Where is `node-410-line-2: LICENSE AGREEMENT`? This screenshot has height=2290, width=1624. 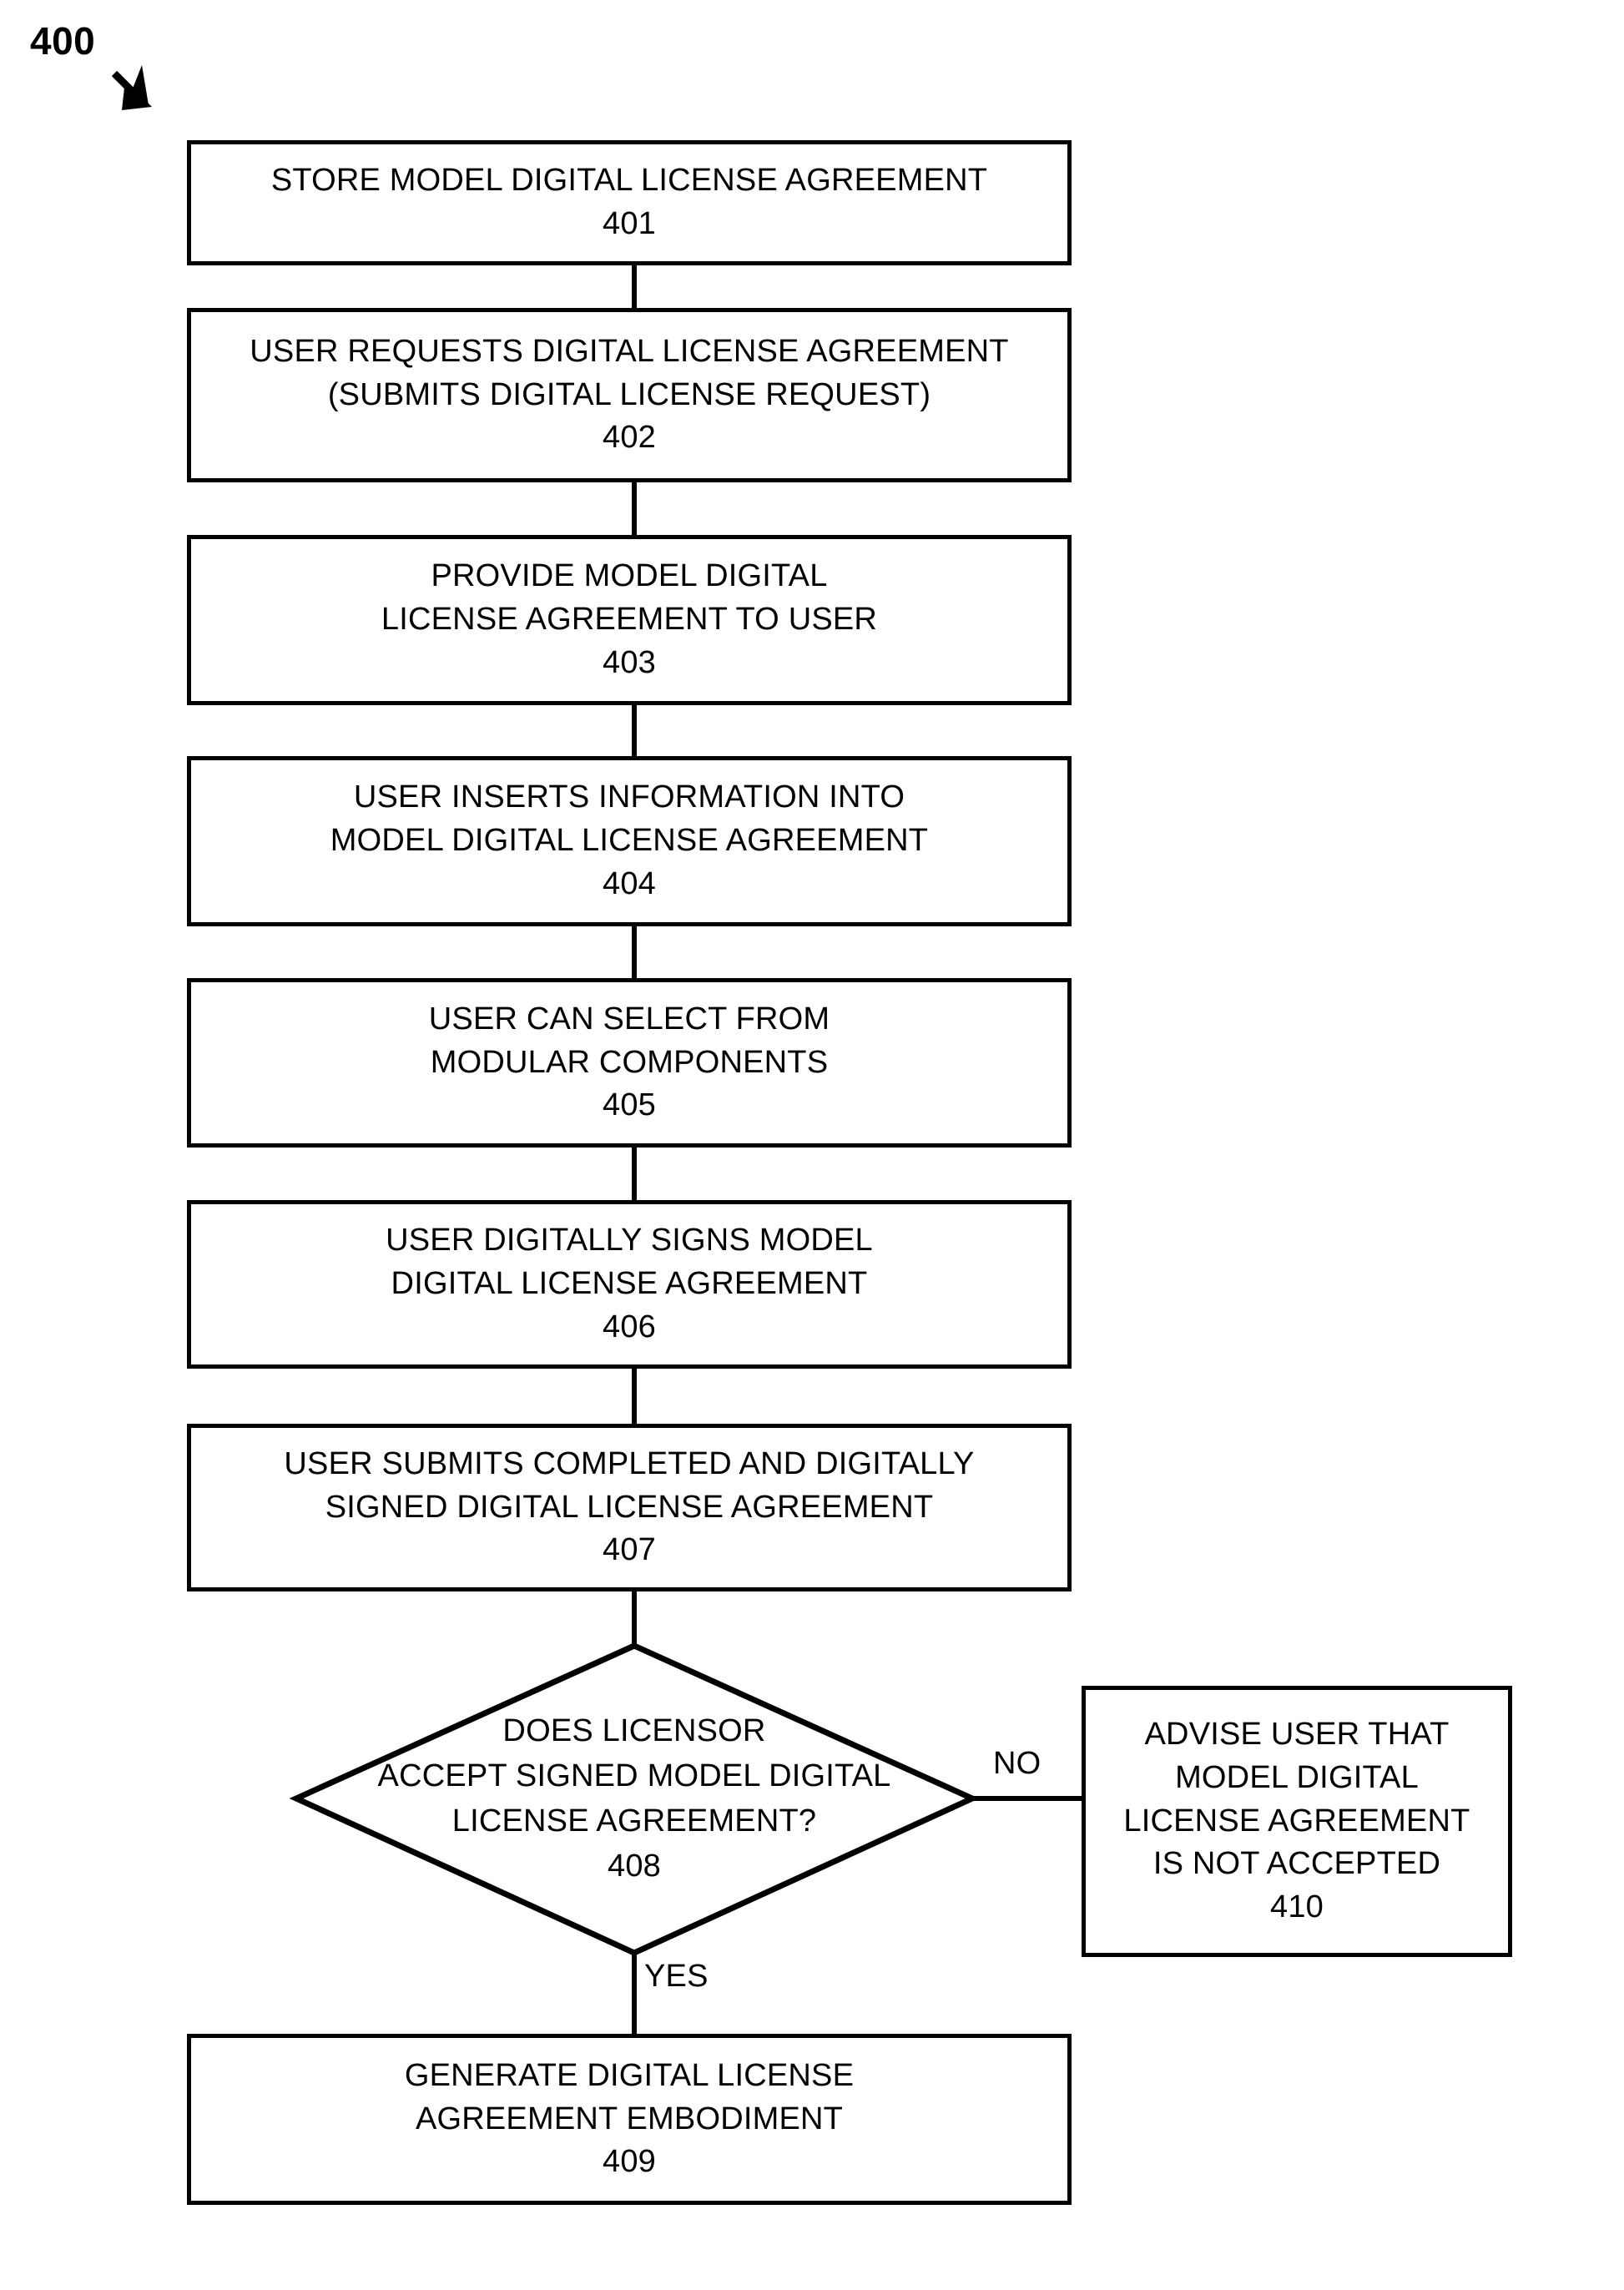
node-410-line-2: LICENSE AGREEMENT is located at coordinates (1296, 1821).